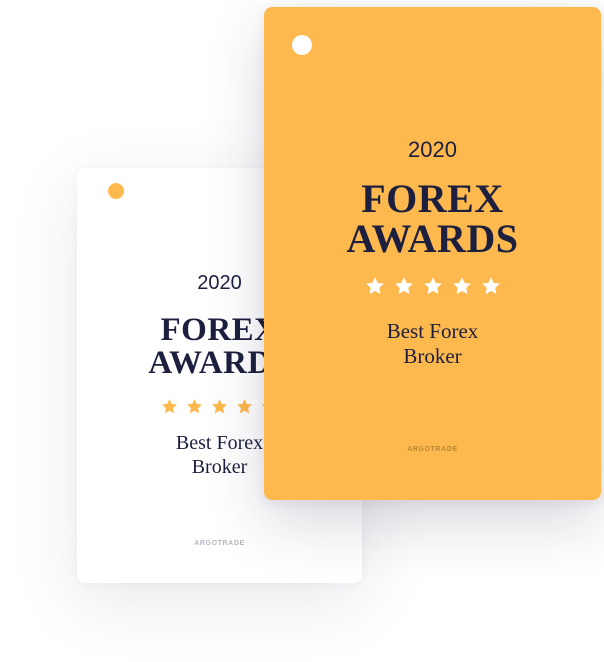 The height and width of the screenshot is (662, 604). What do you see at coordinates (432, 331) in the screenshot?
I see `award-subtitle-line-1: Best Forex` at bounding box center [432, 331].